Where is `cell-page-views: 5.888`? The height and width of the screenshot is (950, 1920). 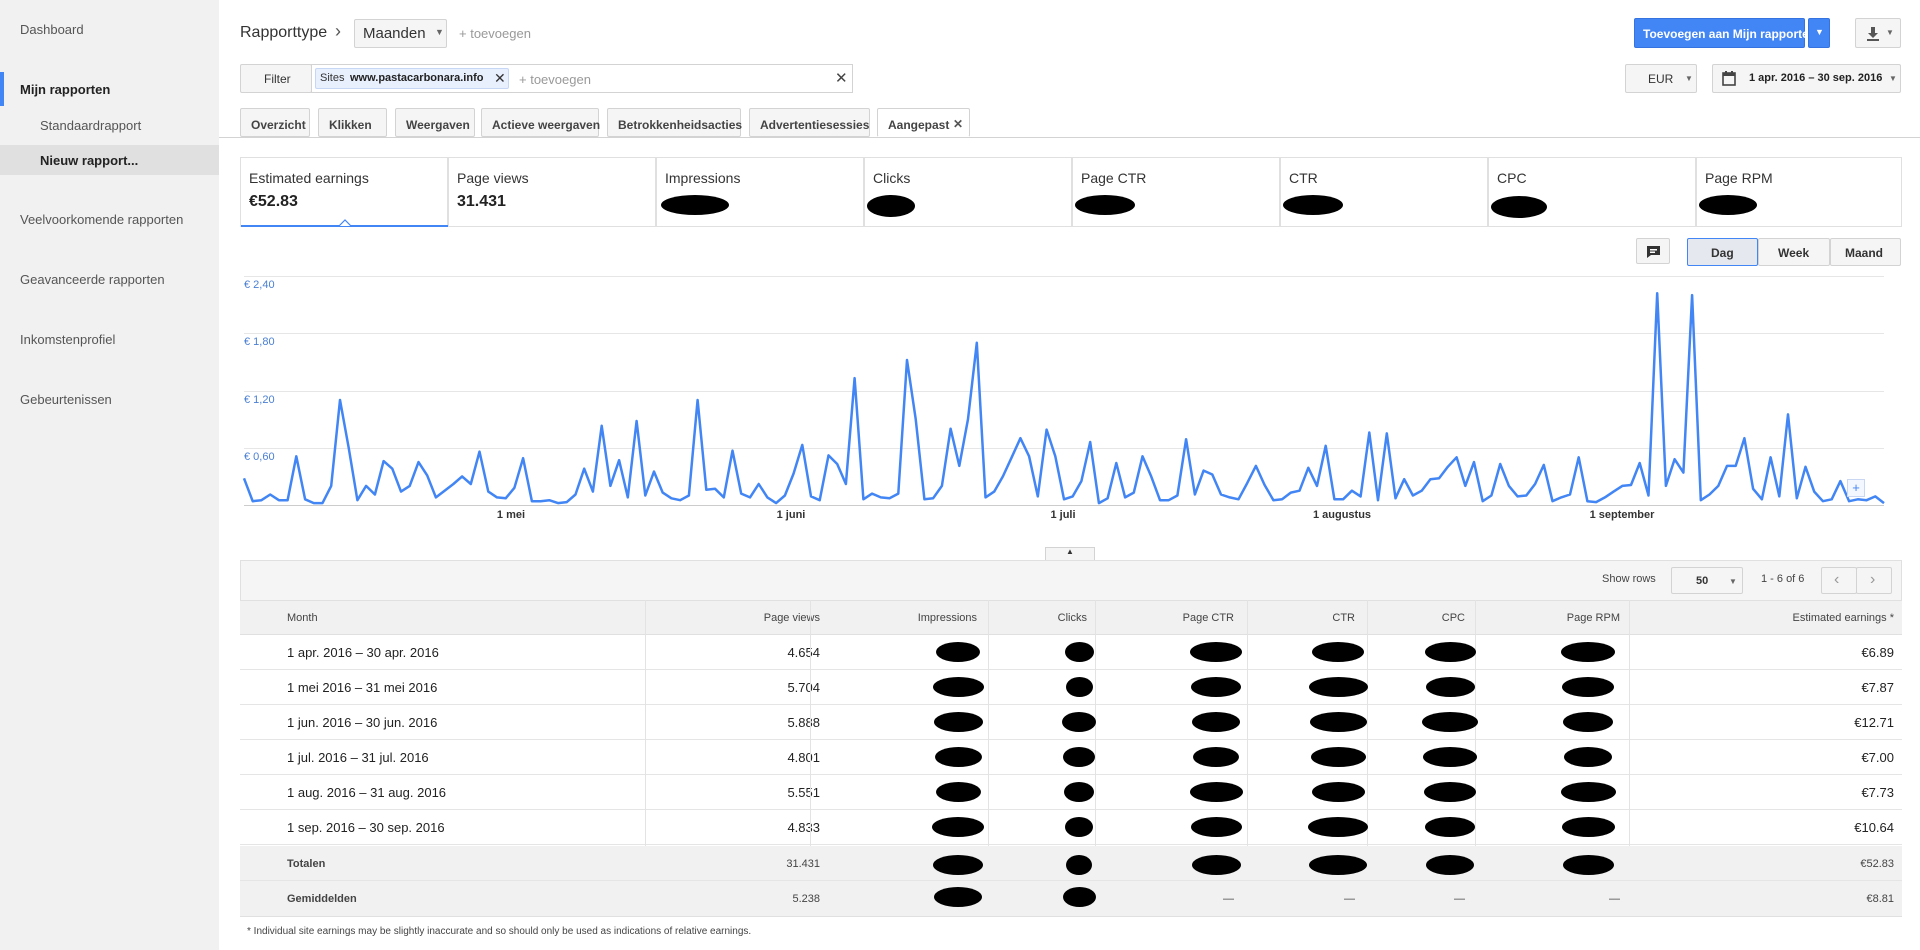
cell-page-views: 5.888 is located at coordinates (803, 722).